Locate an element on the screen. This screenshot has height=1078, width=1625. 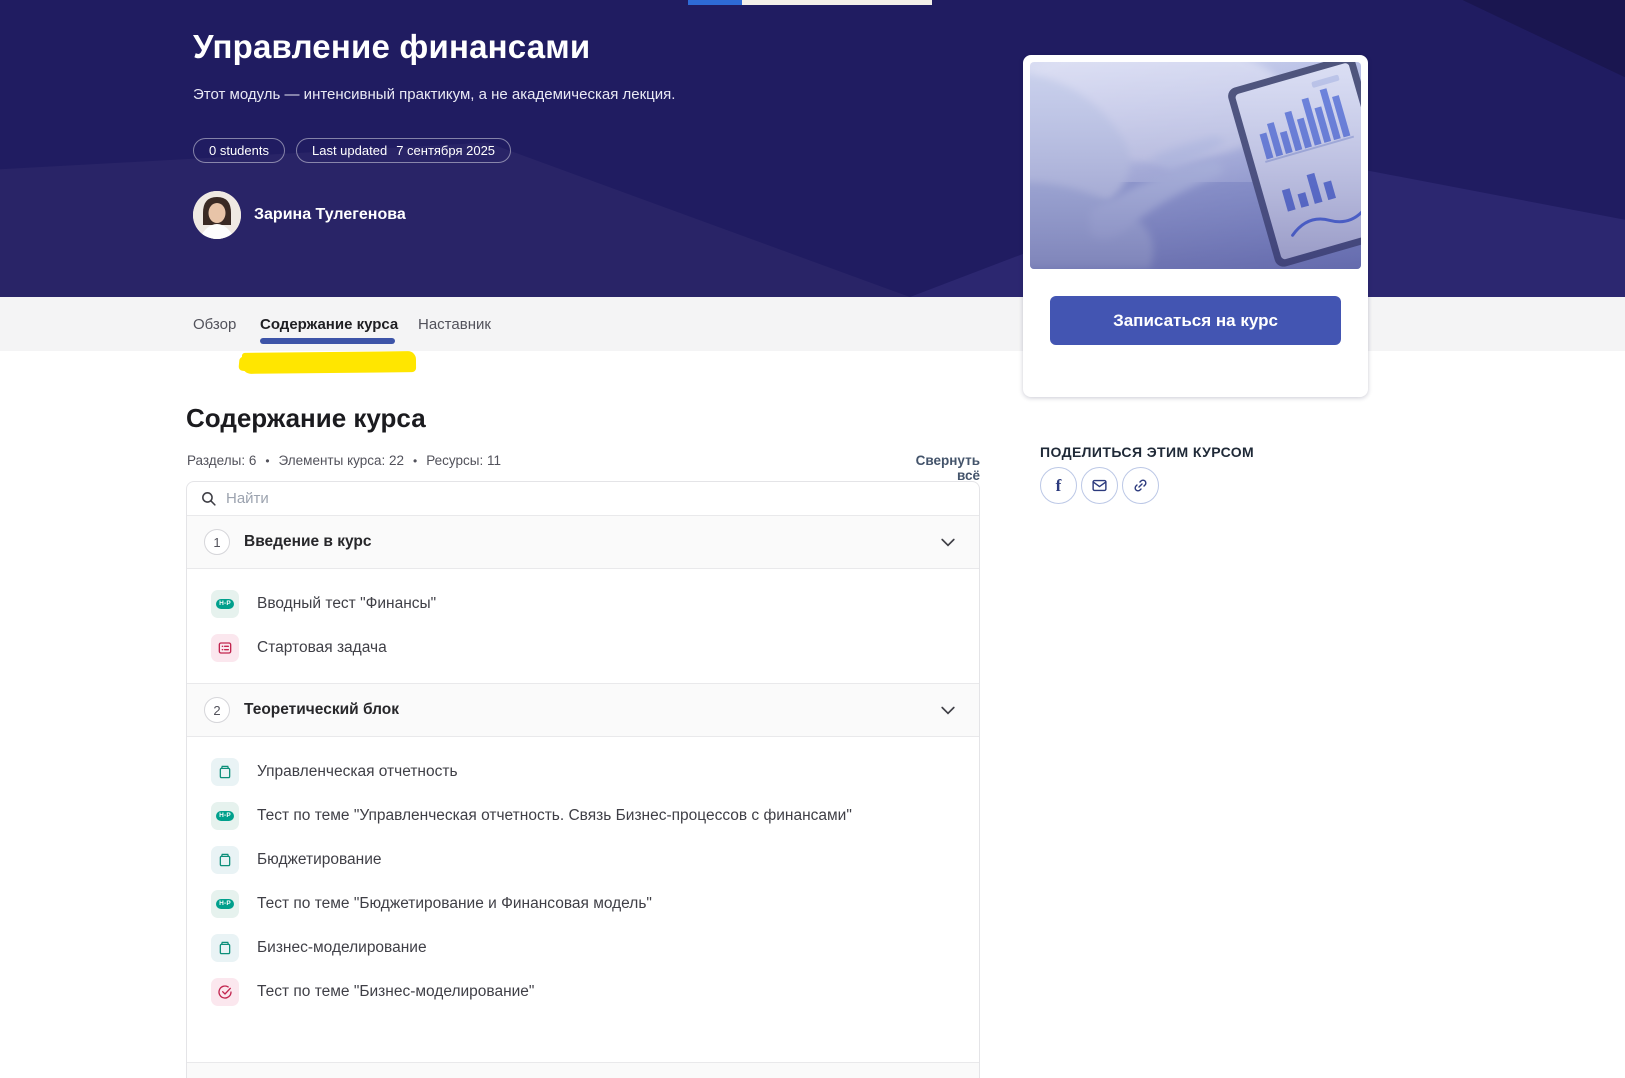
link-icon is located at coordinates (1140, 485).